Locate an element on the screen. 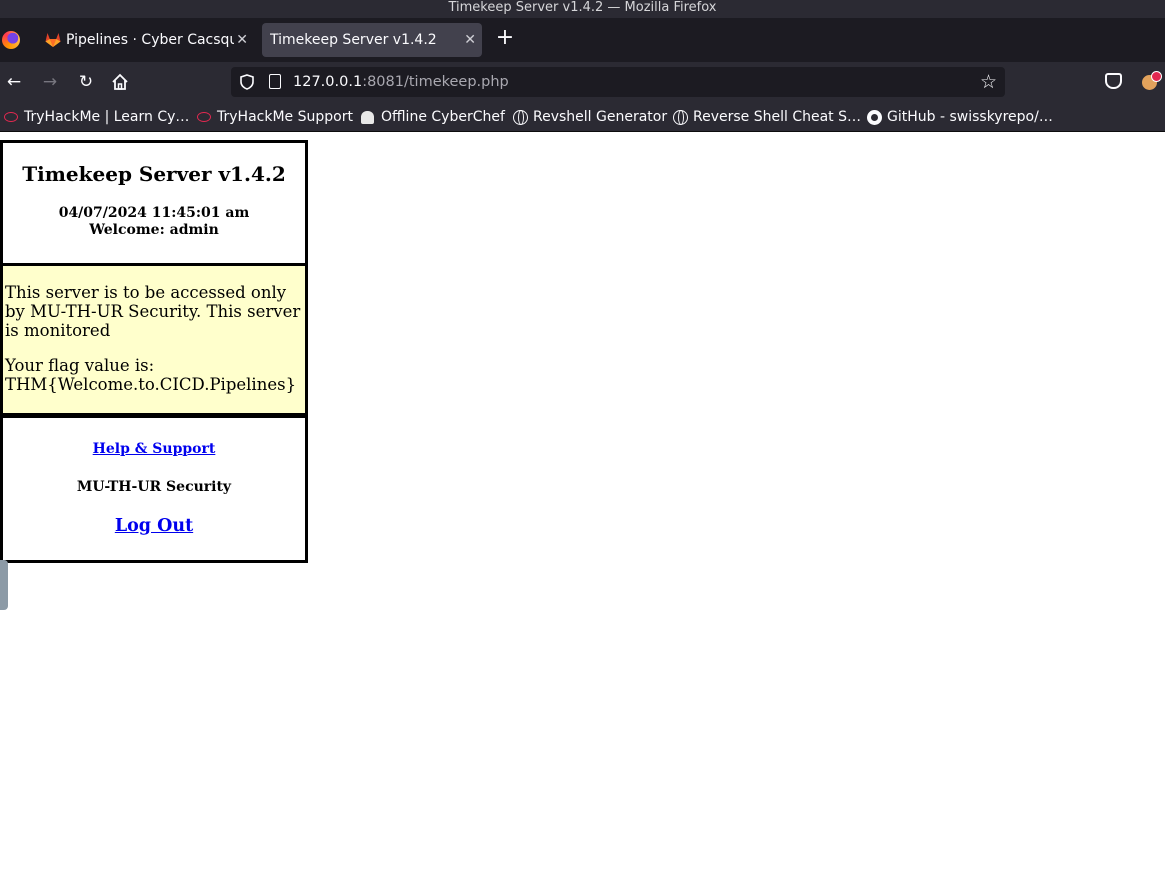  shield-icon is located at coordinates (247, 82).